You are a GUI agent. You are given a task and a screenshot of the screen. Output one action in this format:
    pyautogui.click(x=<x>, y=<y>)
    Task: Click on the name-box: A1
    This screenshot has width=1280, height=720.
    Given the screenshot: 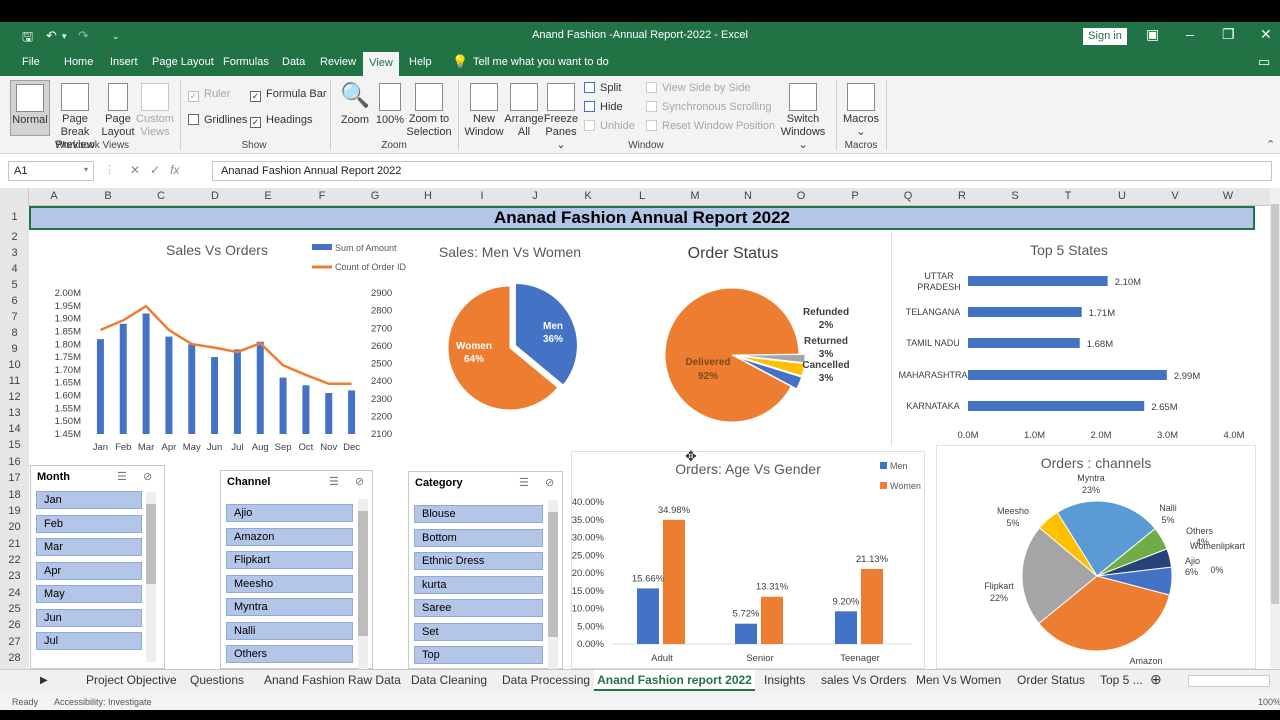 What is the action you would take?
    pyautogui.click(x=51, y=171)
    